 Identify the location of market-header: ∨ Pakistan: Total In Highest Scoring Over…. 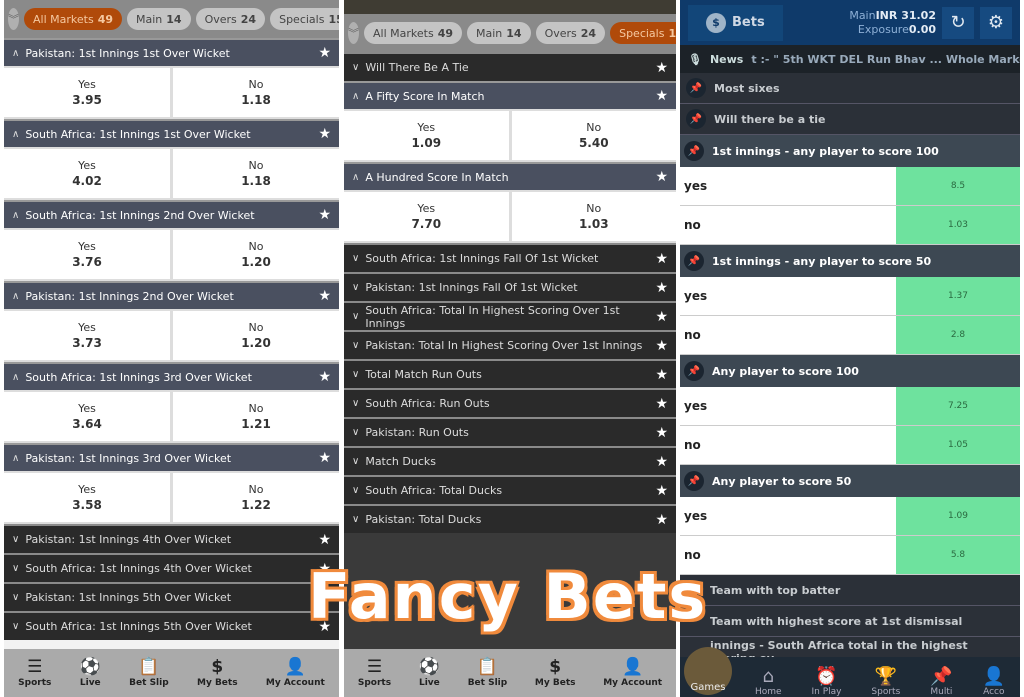
(510, 344).